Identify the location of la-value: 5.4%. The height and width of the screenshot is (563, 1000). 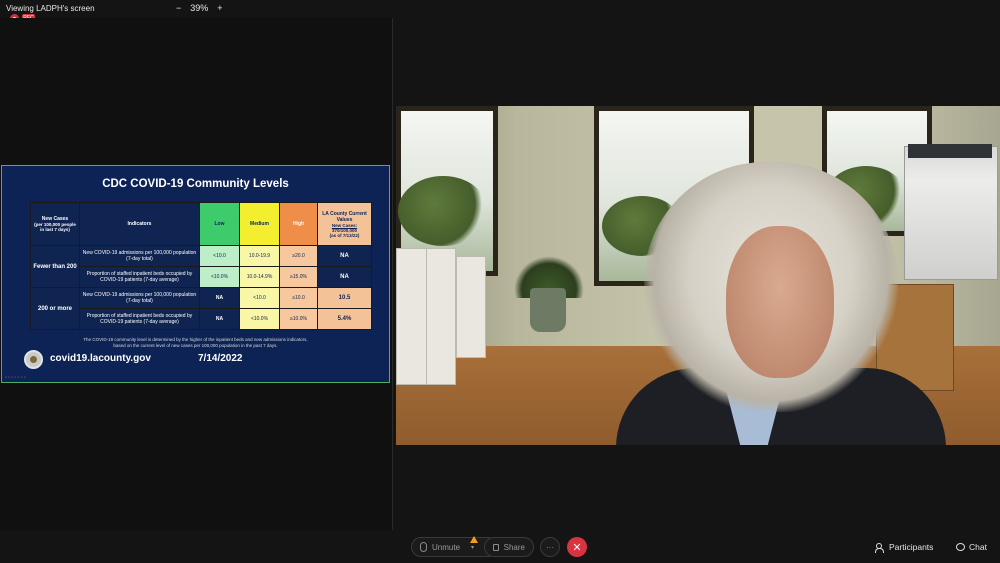
(344, 319).